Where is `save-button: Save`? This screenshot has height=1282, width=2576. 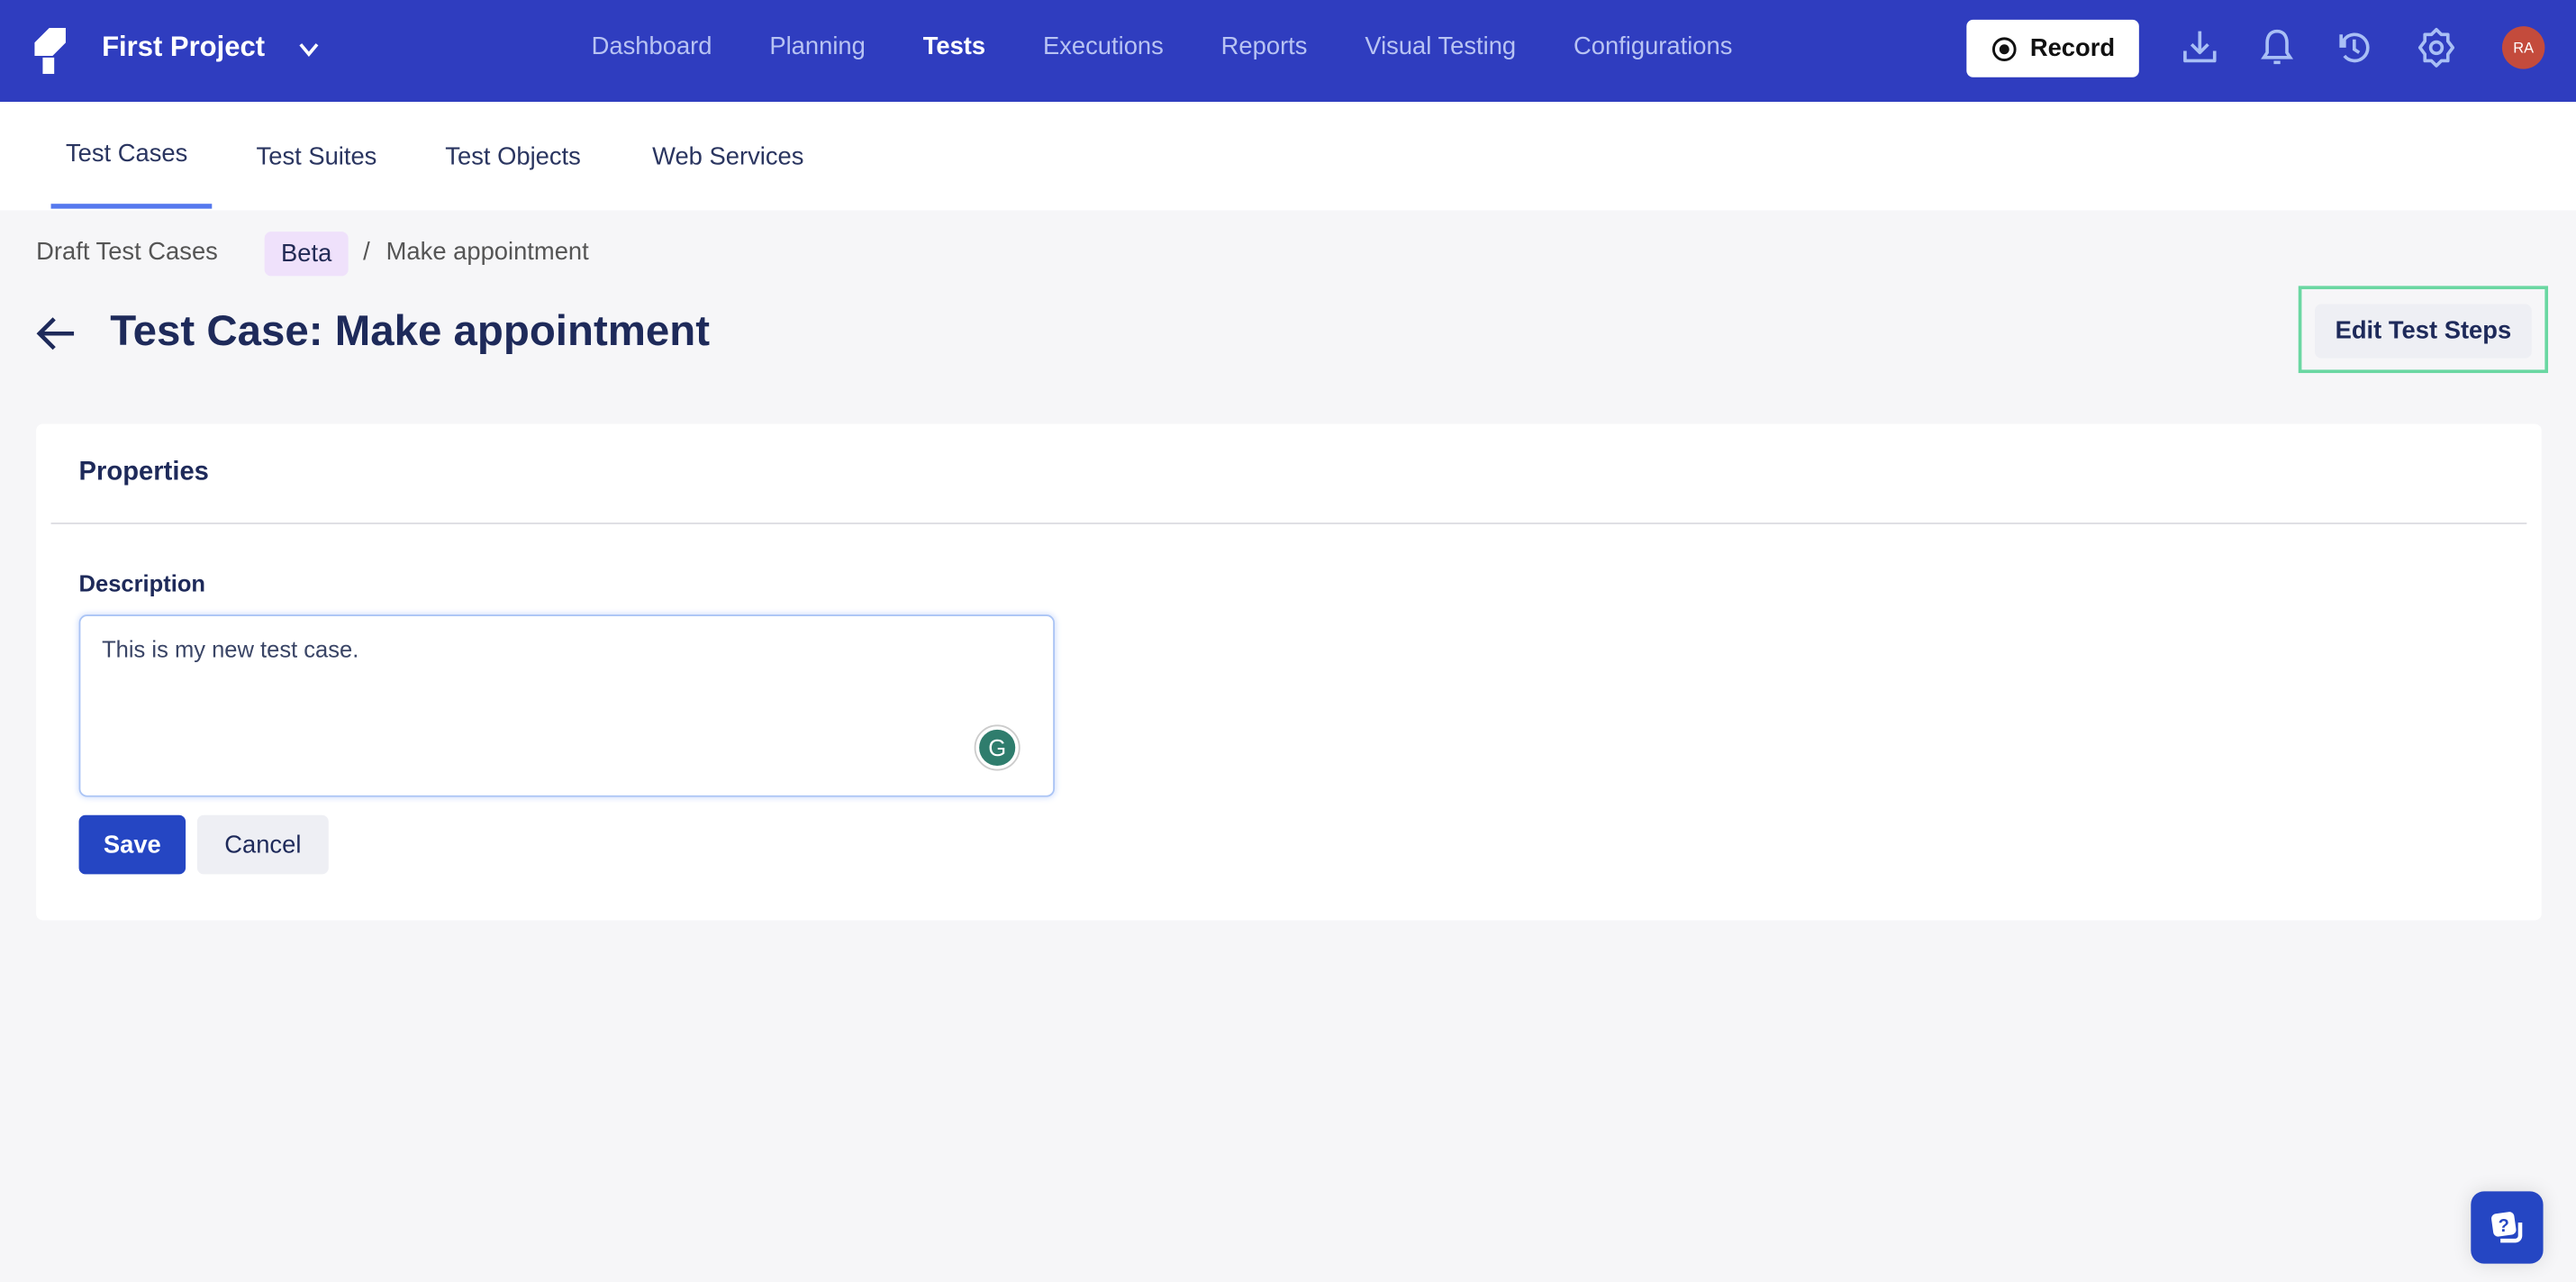 save-button: Save is located at coordinates (132, 844).